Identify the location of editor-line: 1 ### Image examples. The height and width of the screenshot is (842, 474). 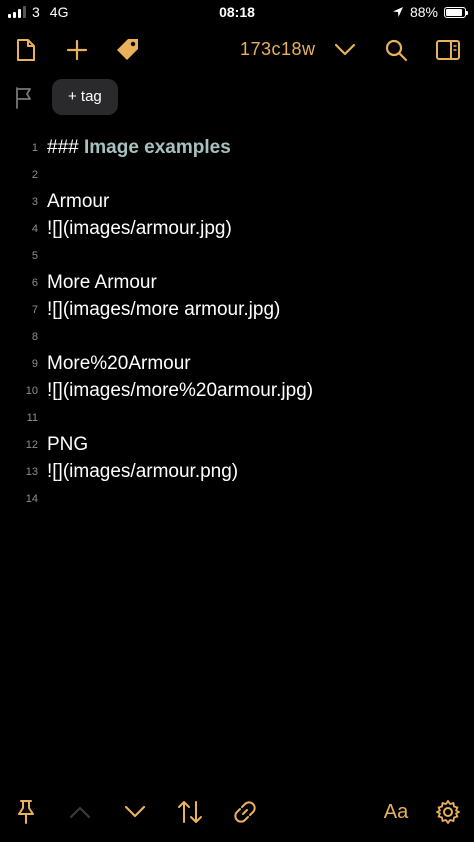
(237, 147).